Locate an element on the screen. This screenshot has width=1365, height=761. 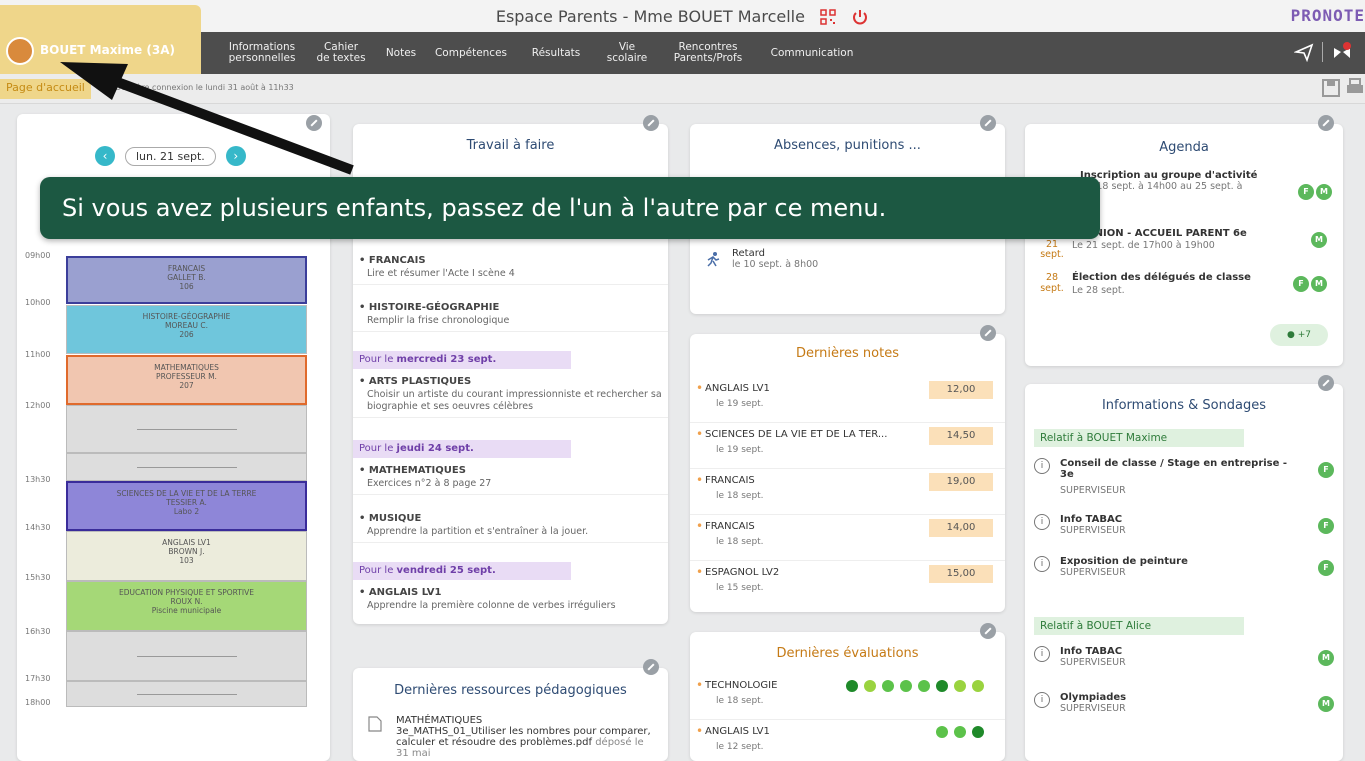
grade-value: 15,00 is located at coordinates (961, 574).